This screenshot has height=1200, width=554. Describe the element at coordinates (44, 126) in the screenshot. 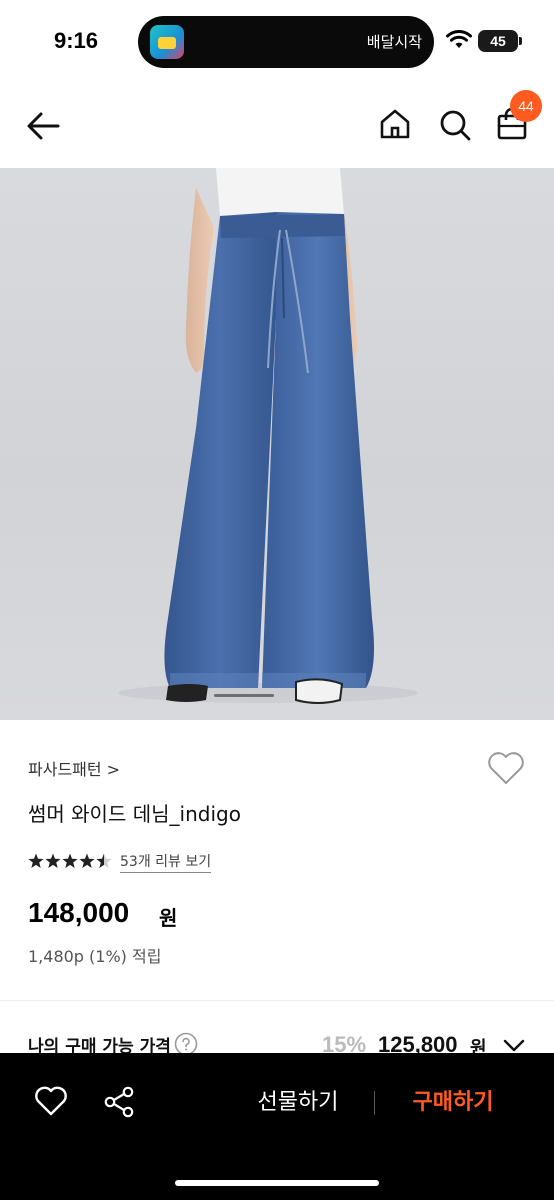

I see `arrow-left-icon` at that location.